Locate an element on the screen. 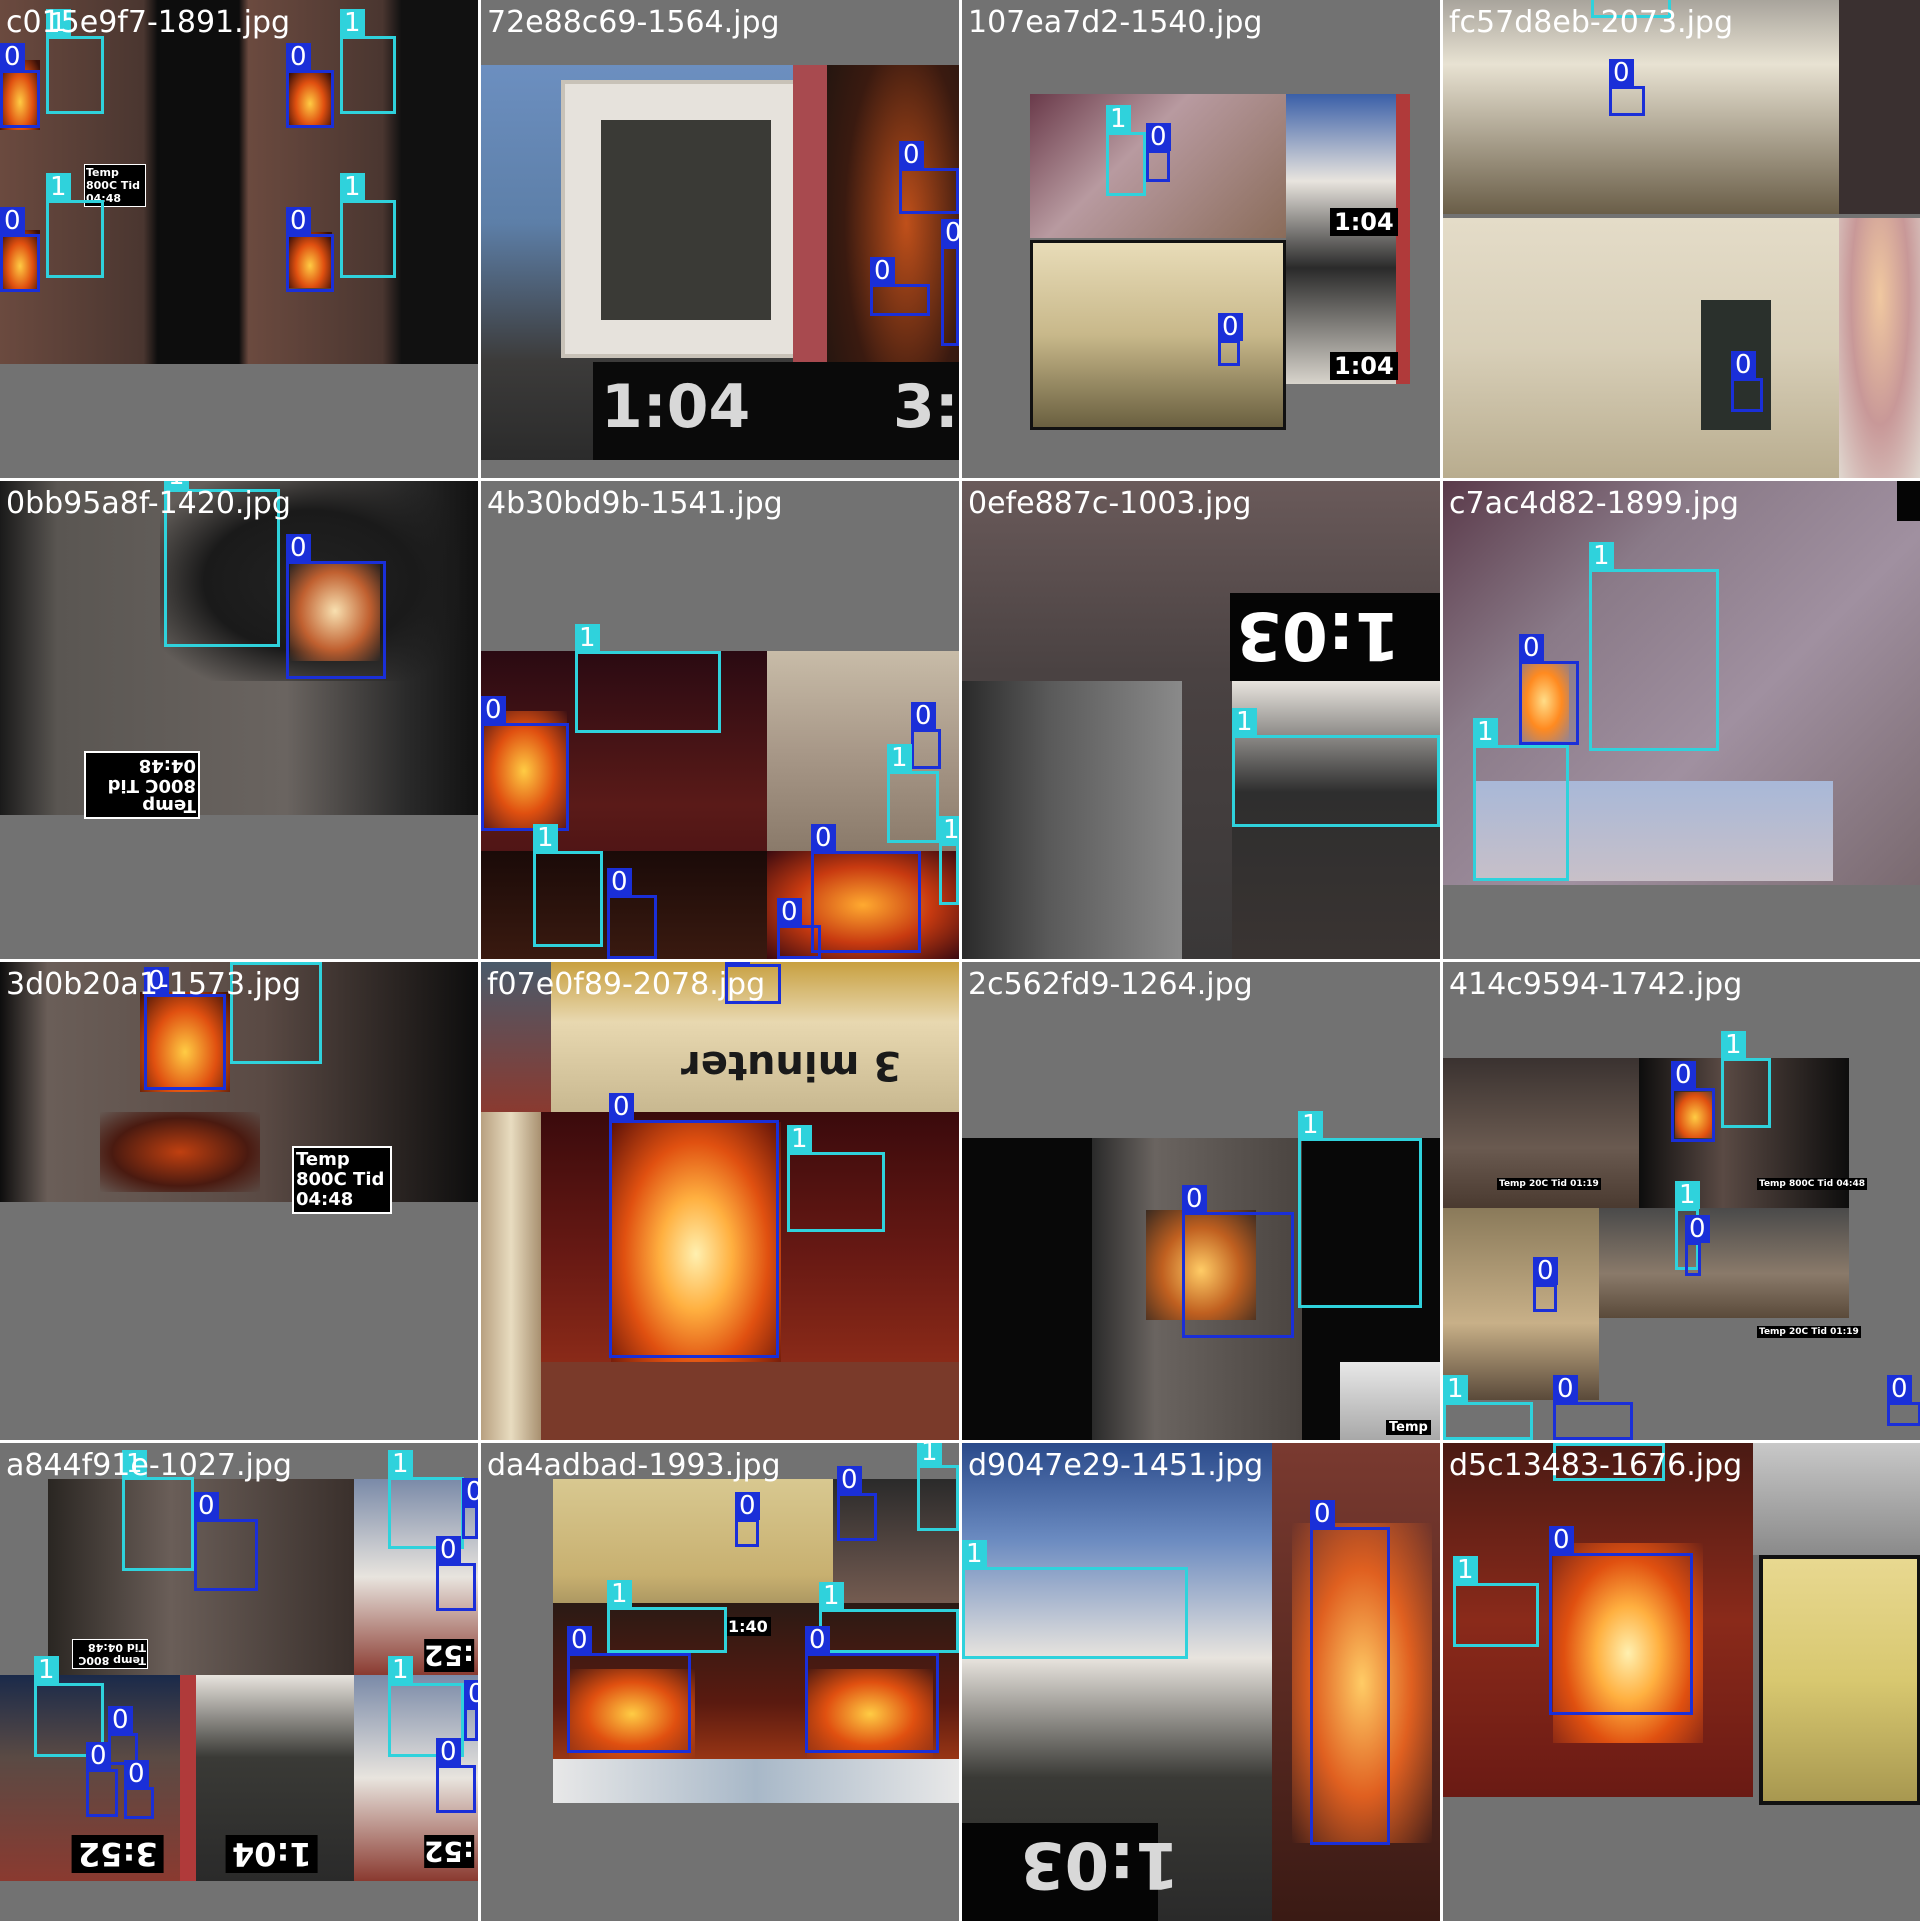  mosaic-tile: 4b30bd9b-1541.jpg 1 0 1 0 0 1 0 1 0 is located at coordinates (720, 720).